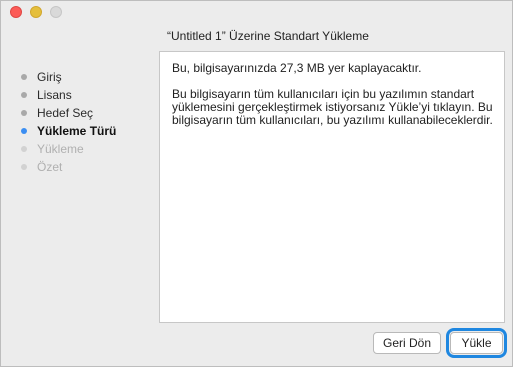 This screenshot has height=368, width=514. Describe the element at coordinates (476, 343) in the screenshot. I see `install-button: Yükle` at that location.